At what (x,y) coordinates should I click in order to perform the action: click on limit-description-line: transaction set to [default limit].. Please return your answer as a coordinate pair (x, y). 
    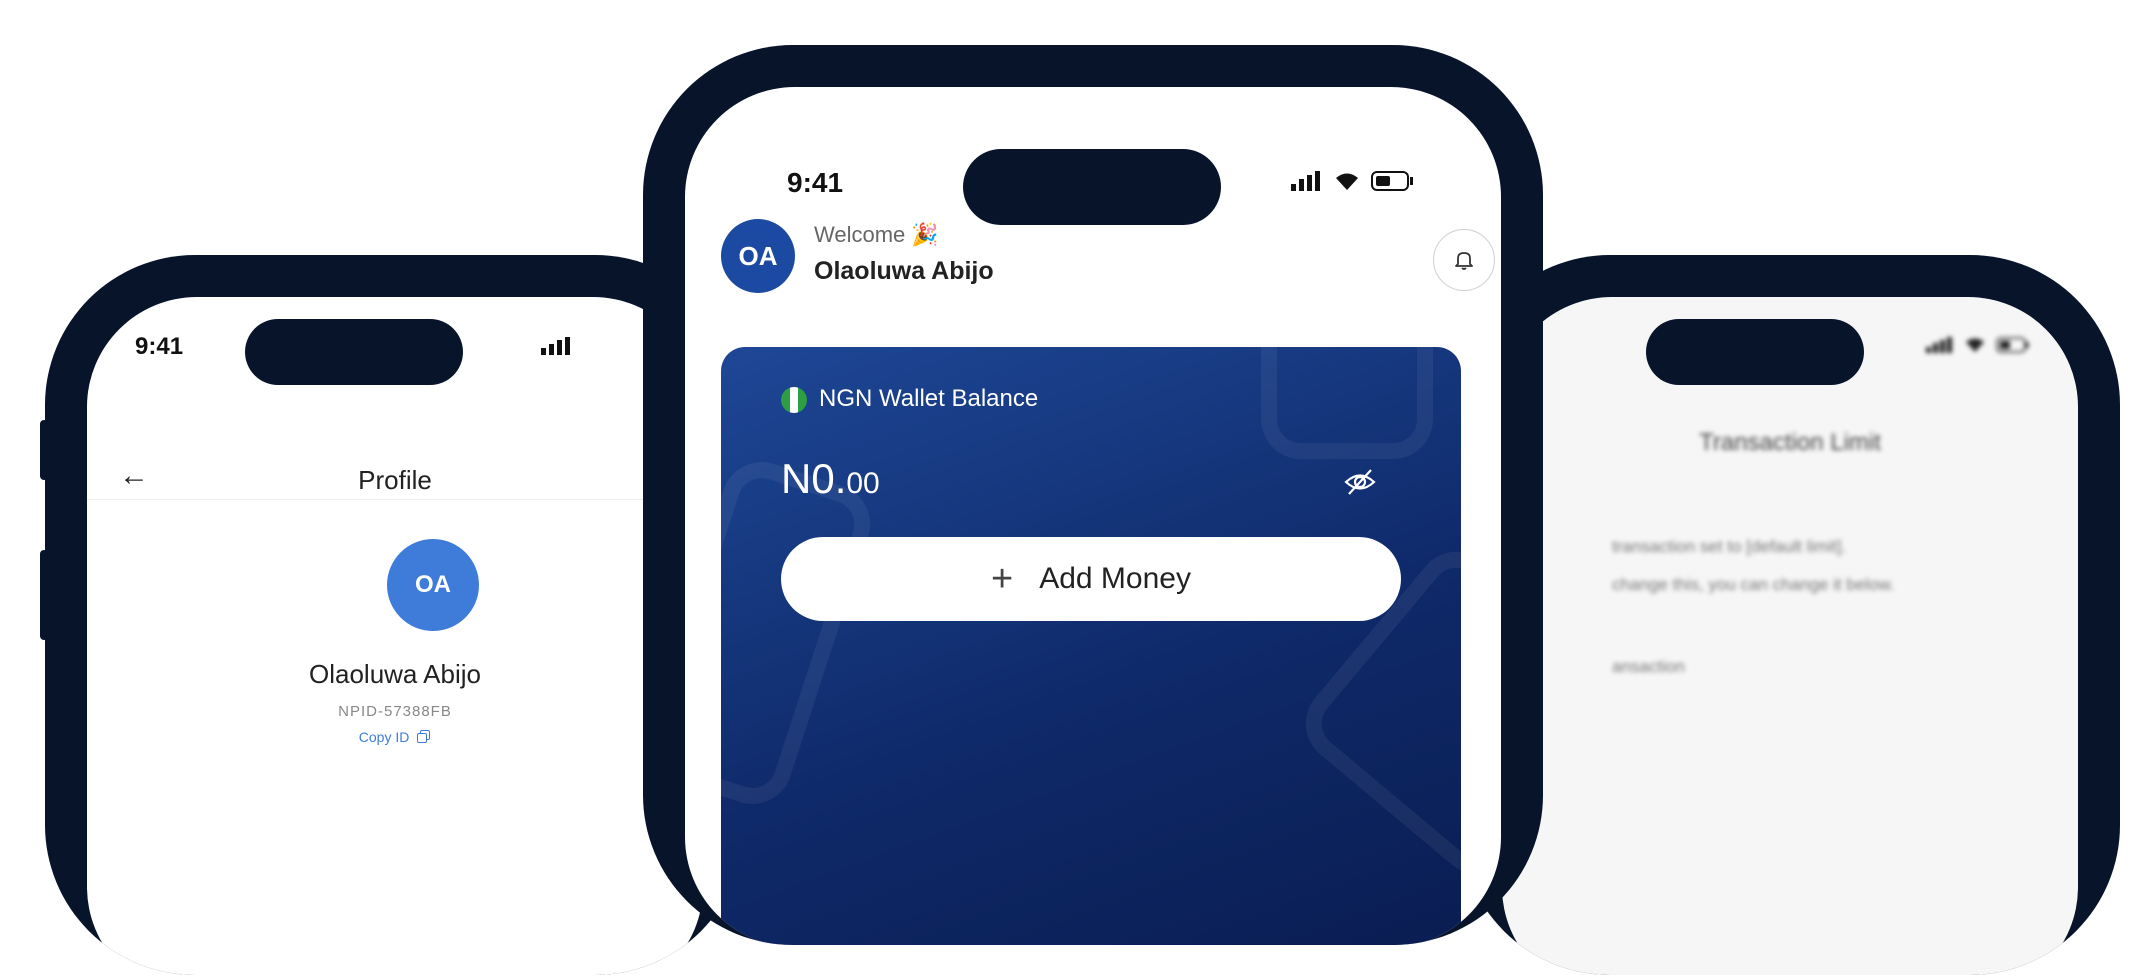
    Looking at the image, I should click on (1729, 546).